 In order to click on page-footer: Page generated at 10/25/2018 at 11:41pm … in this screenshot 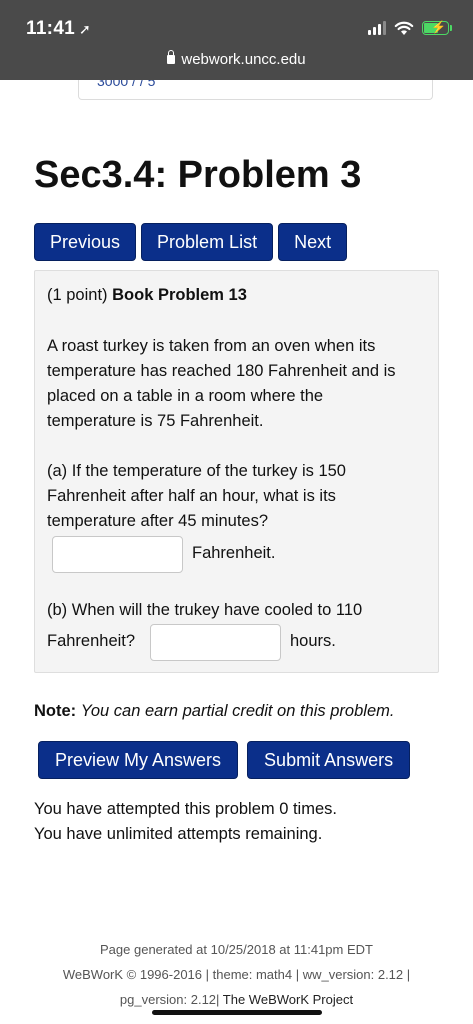, I will do `click(236, 974)`.